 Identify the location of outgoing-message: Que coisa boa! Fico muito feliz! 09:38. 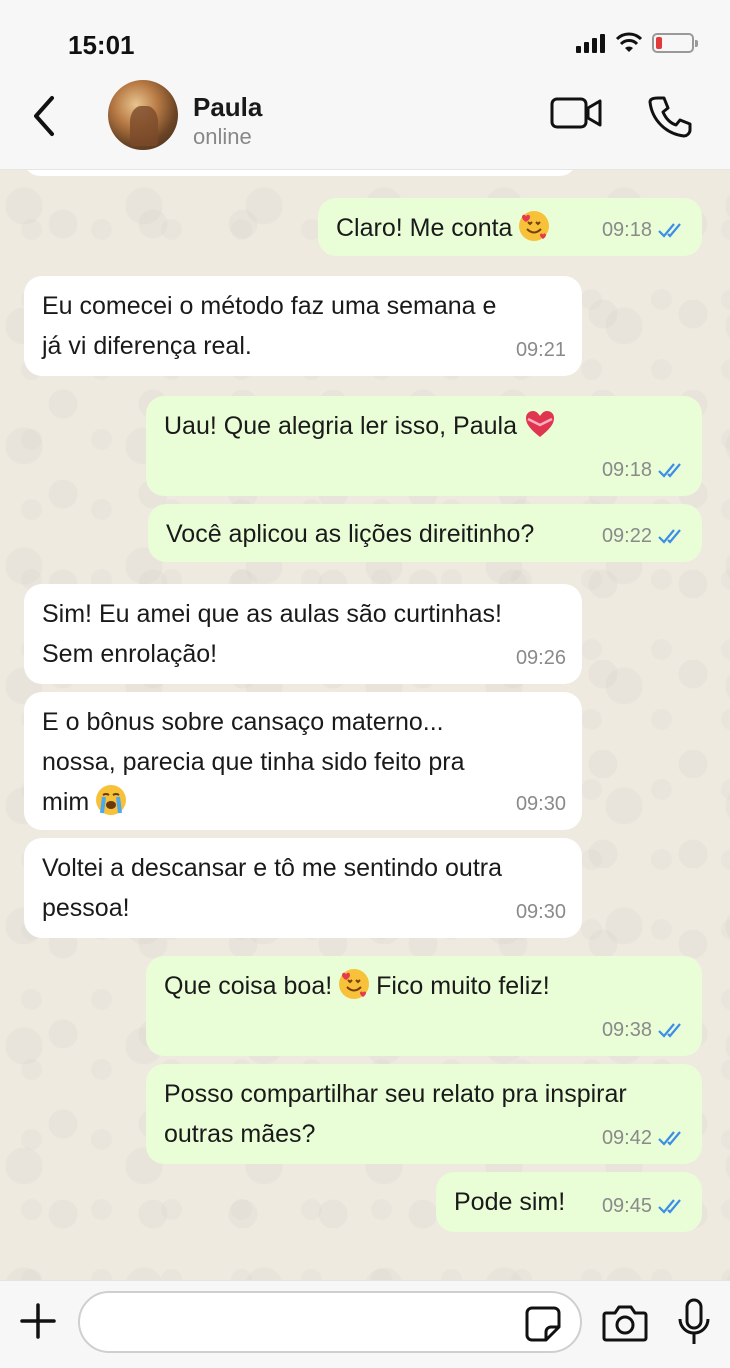
(424, 1006).